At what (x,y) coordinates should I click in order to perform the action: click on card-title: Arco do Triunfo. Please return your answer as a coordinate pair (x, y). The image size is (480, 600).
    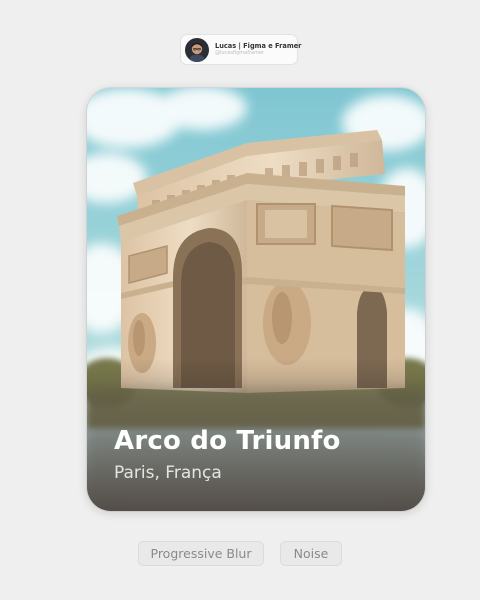
    Looking at the image, I should click on (227, 441).